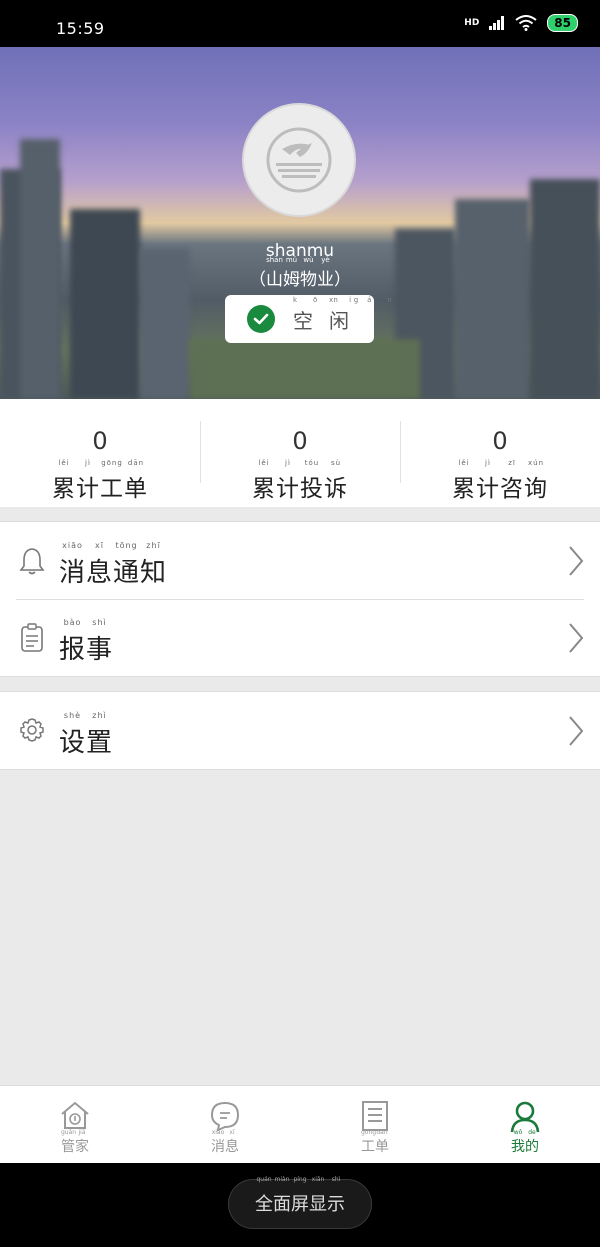 This screenshot has width=600, height=1247. Describe the element at coordinates (72, 715) in the screenshot. I see `pinyin: shè` at that location.